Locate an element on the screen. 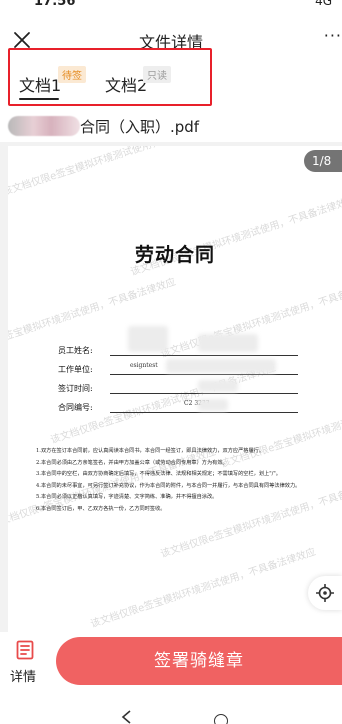  file-name-row: 合同（入职）.pdf is located at coordinates (171, 126).